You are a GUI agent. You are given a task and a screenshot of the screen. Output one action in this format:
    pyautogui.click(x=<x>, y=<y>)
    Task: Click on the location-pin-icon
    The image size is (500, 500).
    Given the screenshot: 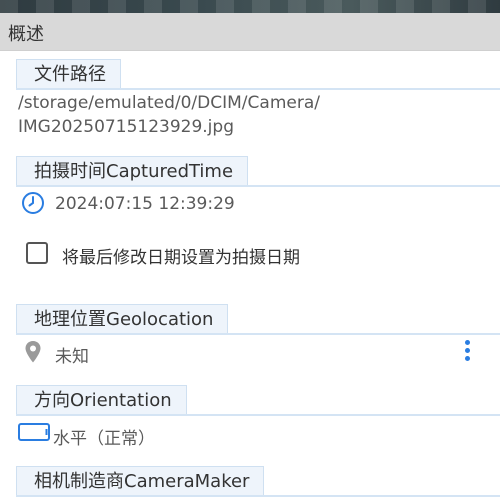 What is the action you would take?
    pyautogui.click(x=33, y=354)
    